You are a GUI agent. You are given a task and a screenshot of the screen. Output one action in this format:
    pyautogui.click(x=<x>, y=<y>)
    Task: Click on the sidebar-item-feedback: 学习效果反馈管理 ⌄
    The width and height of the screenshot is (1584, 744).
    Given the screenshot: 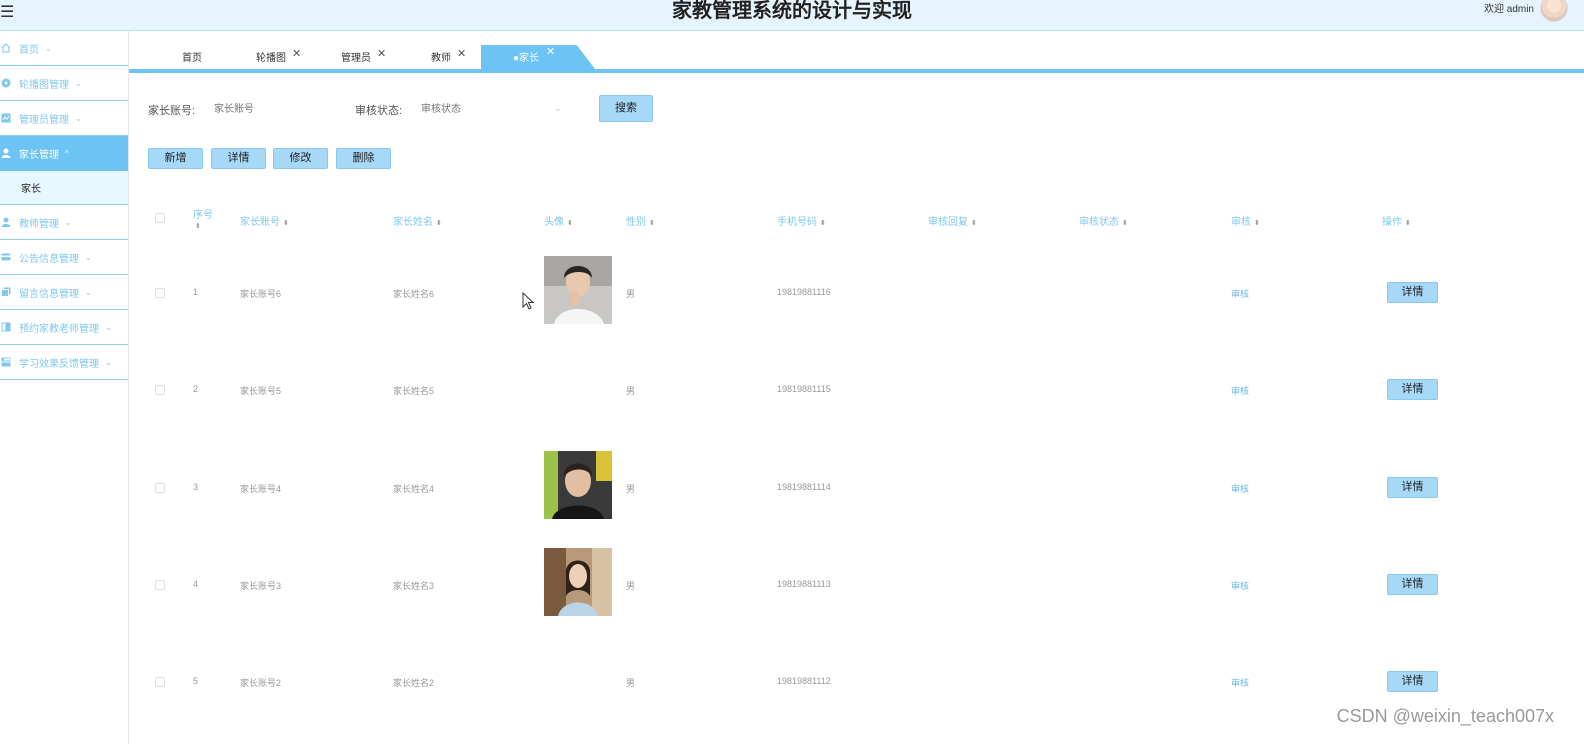 What is the action you would take?
    pyautogui.click(x=64, y=362)
    